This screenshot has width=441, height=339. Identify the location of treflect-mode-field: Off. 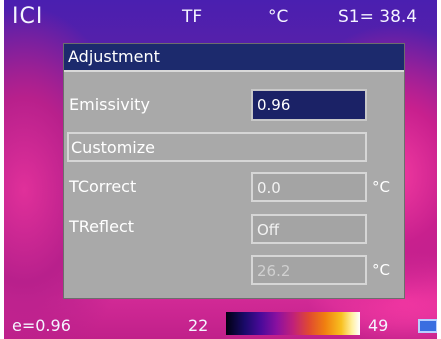
(309, 229).